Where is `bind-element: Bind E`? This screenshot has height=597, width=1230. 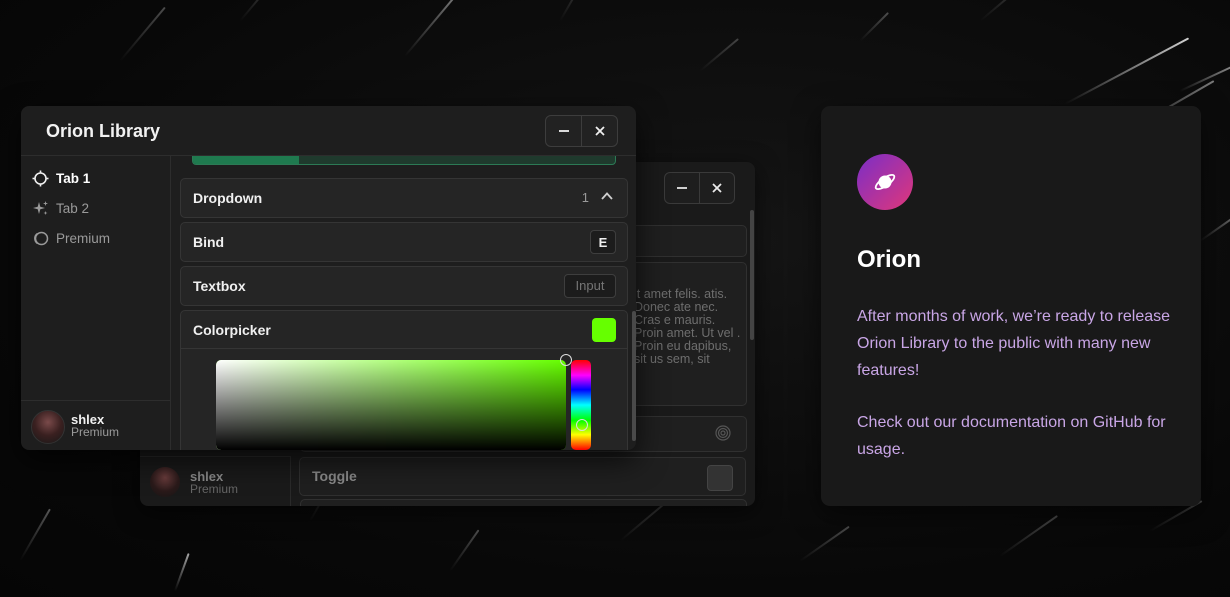 bind-element: Bind E is located at coordinates (404, 242).